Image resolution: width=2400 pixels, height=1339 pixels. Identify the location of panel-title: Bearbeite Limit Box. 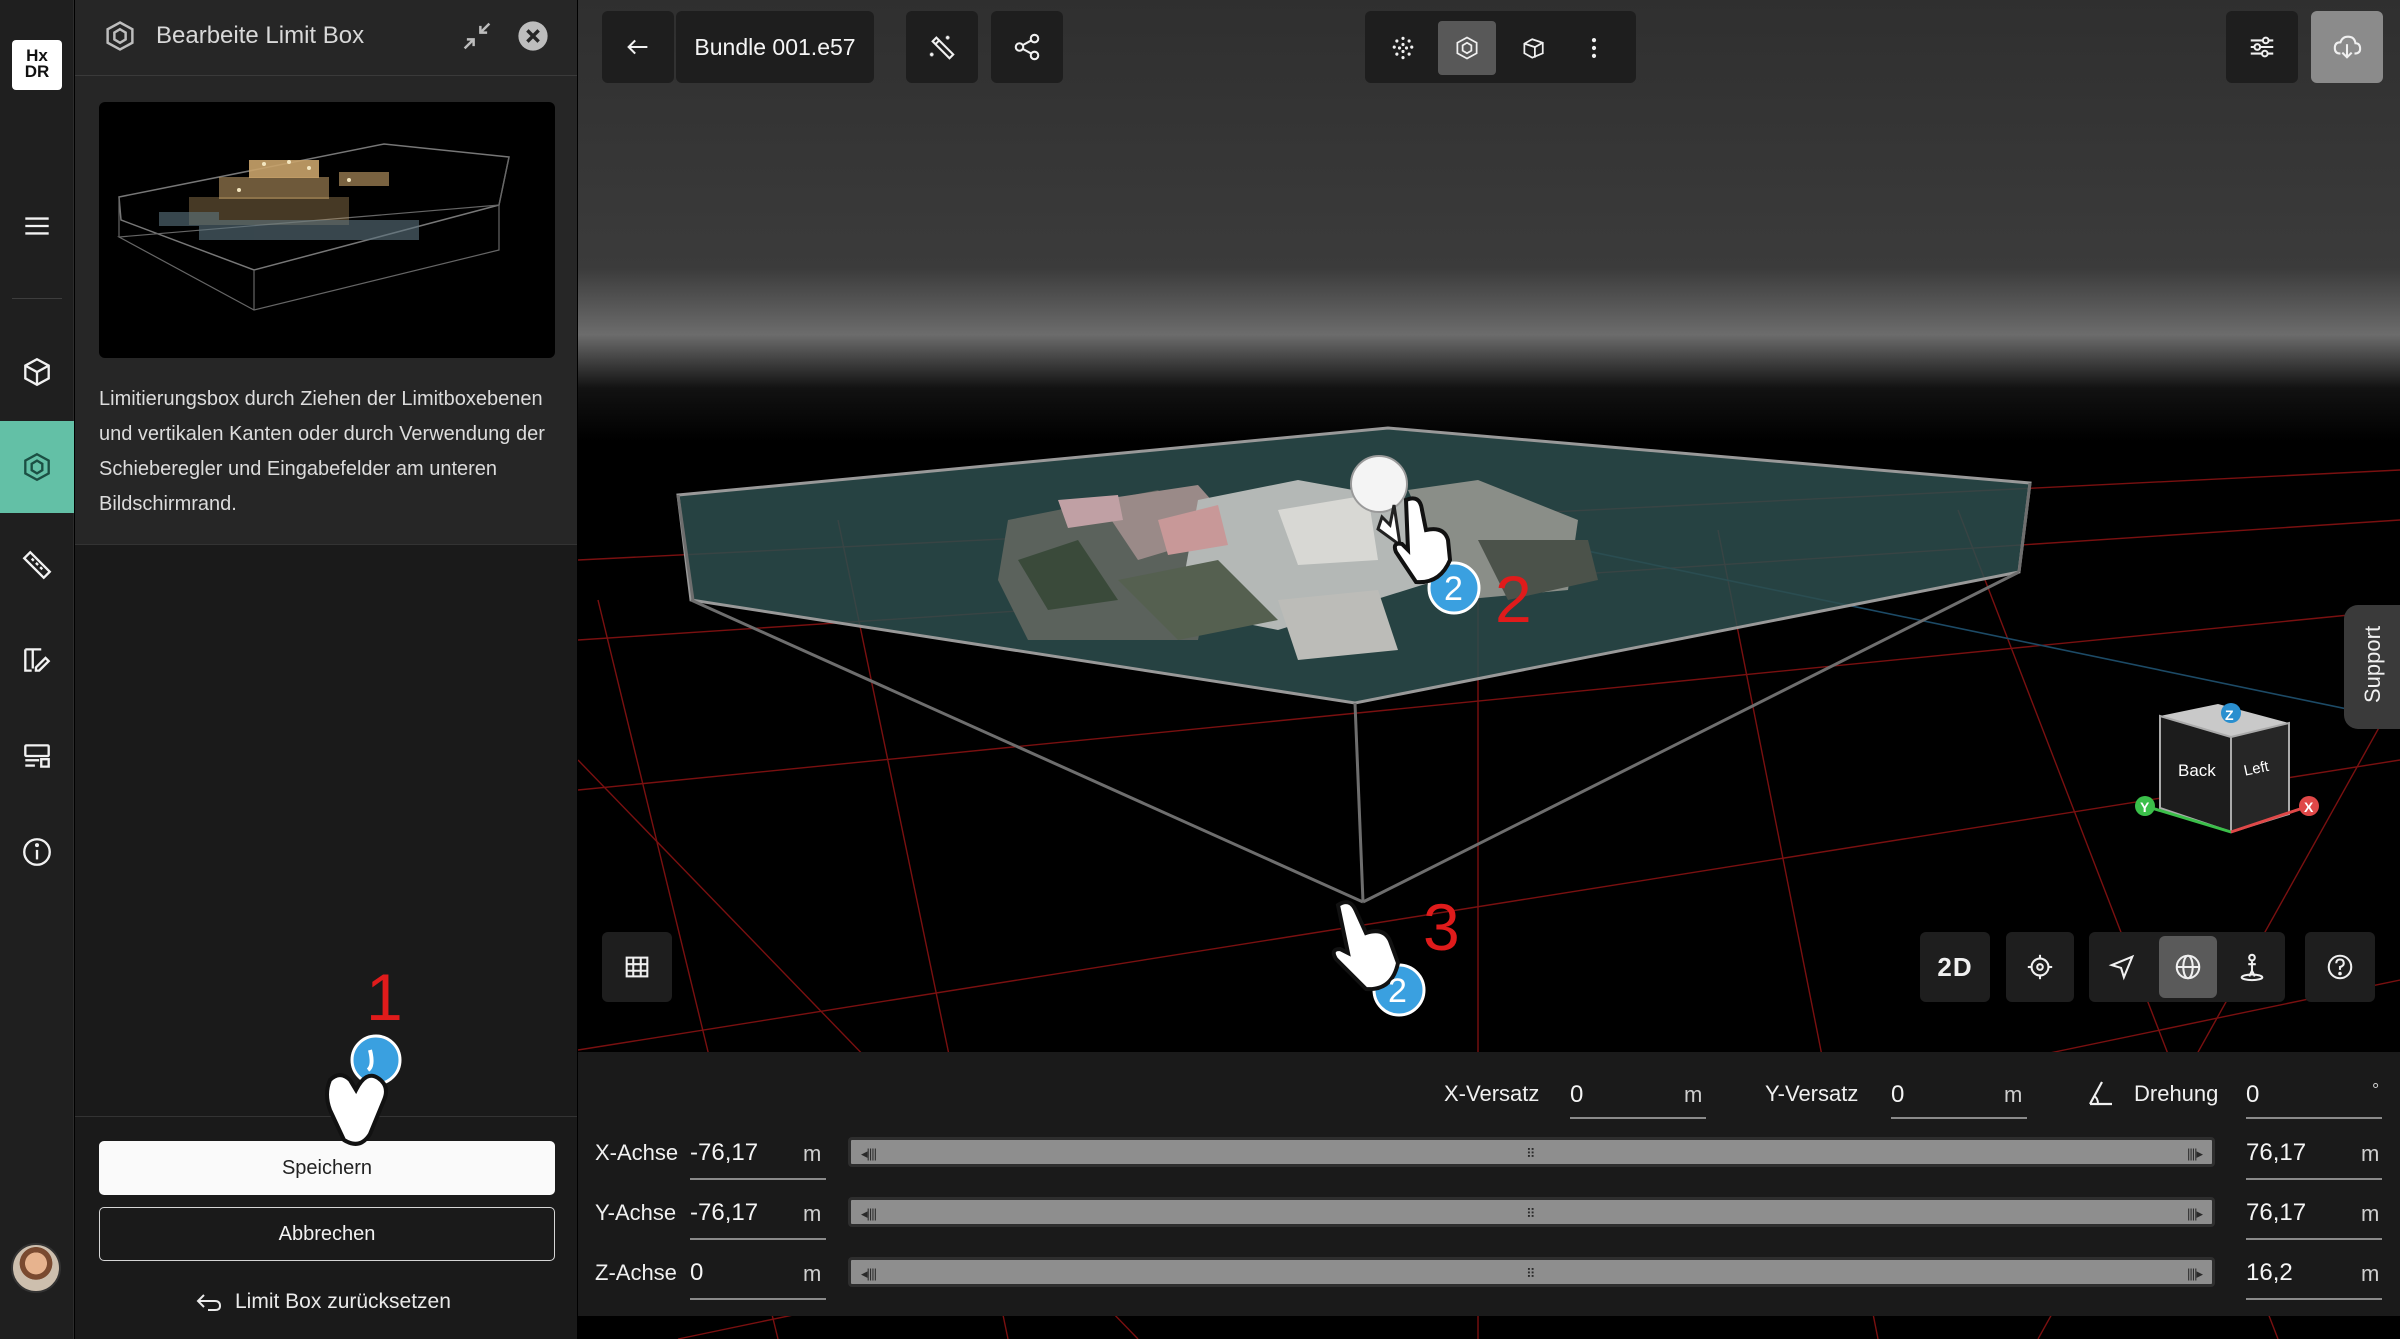
(260, 35).